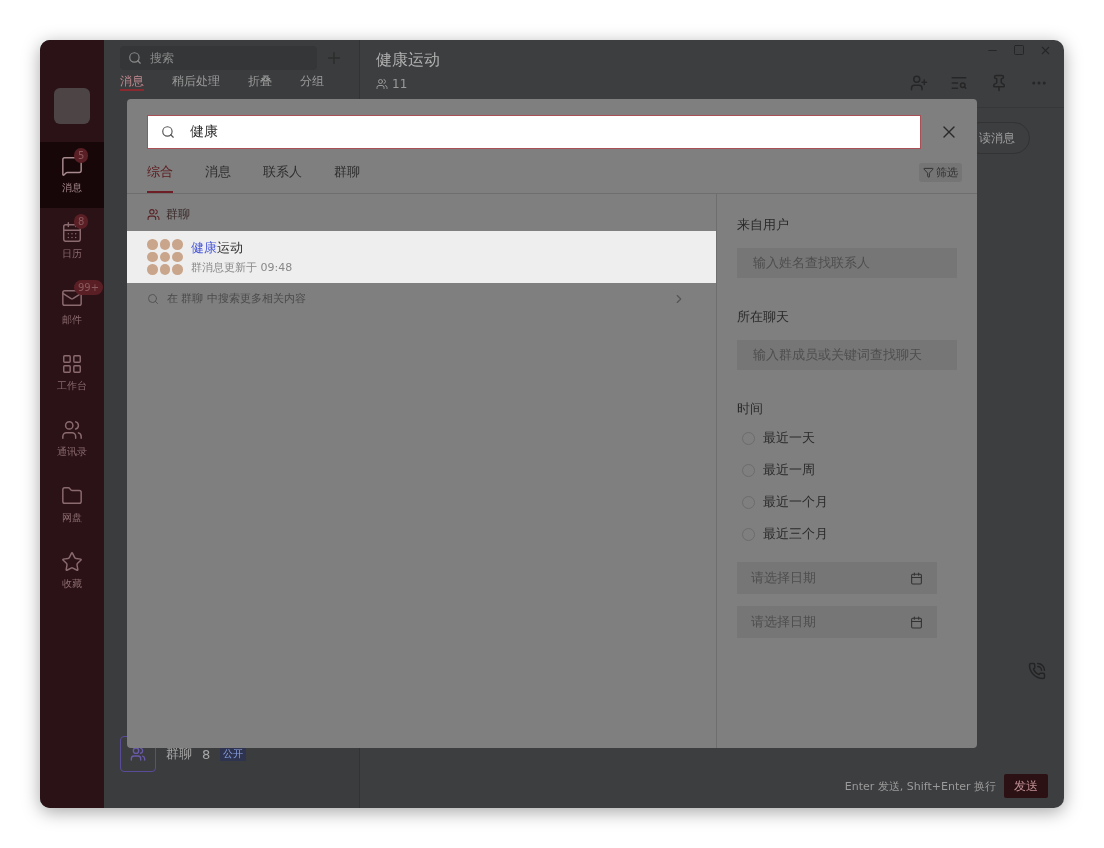  What do you see at coordinates (72, 106) in the screenshot?
I see `user-avatar` at bounding box center [72, 106].